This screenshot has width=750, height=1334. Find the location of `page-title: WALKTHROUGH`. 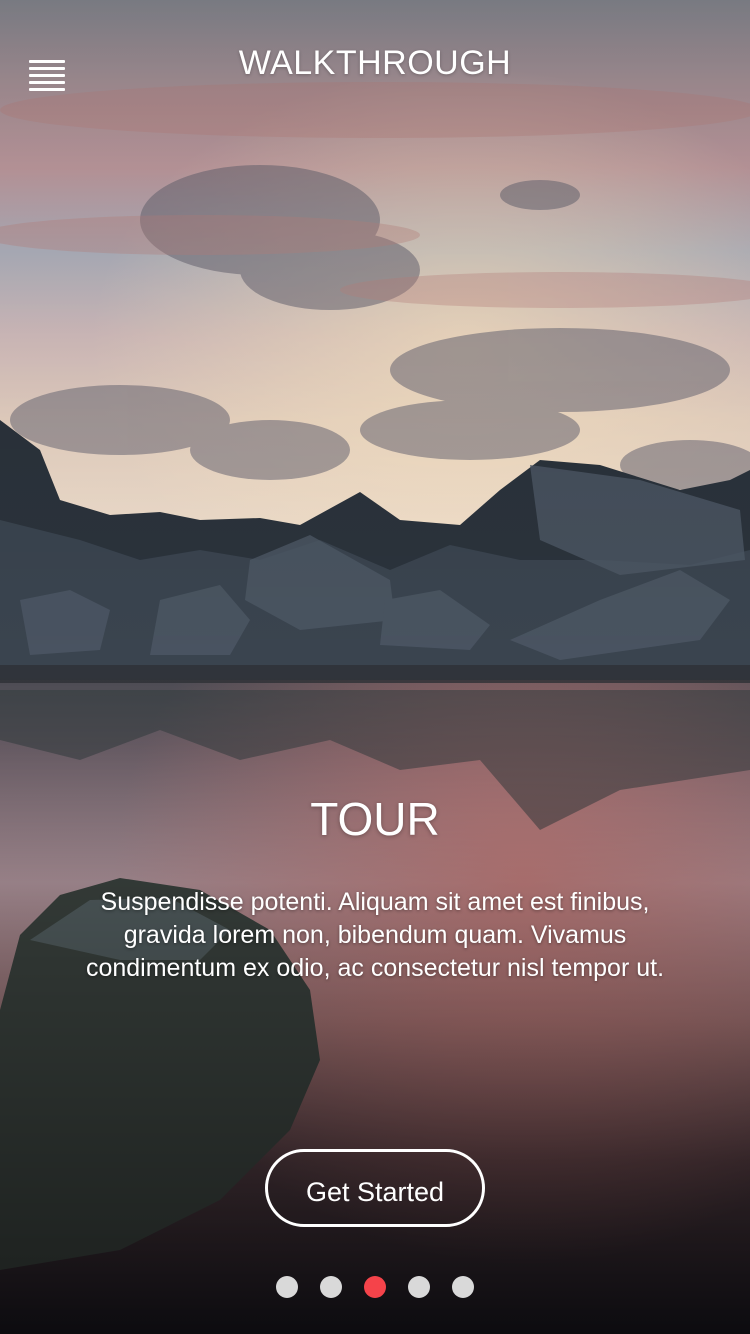

page-title: WALKTHROUGH is located at coordinates (375, 63).